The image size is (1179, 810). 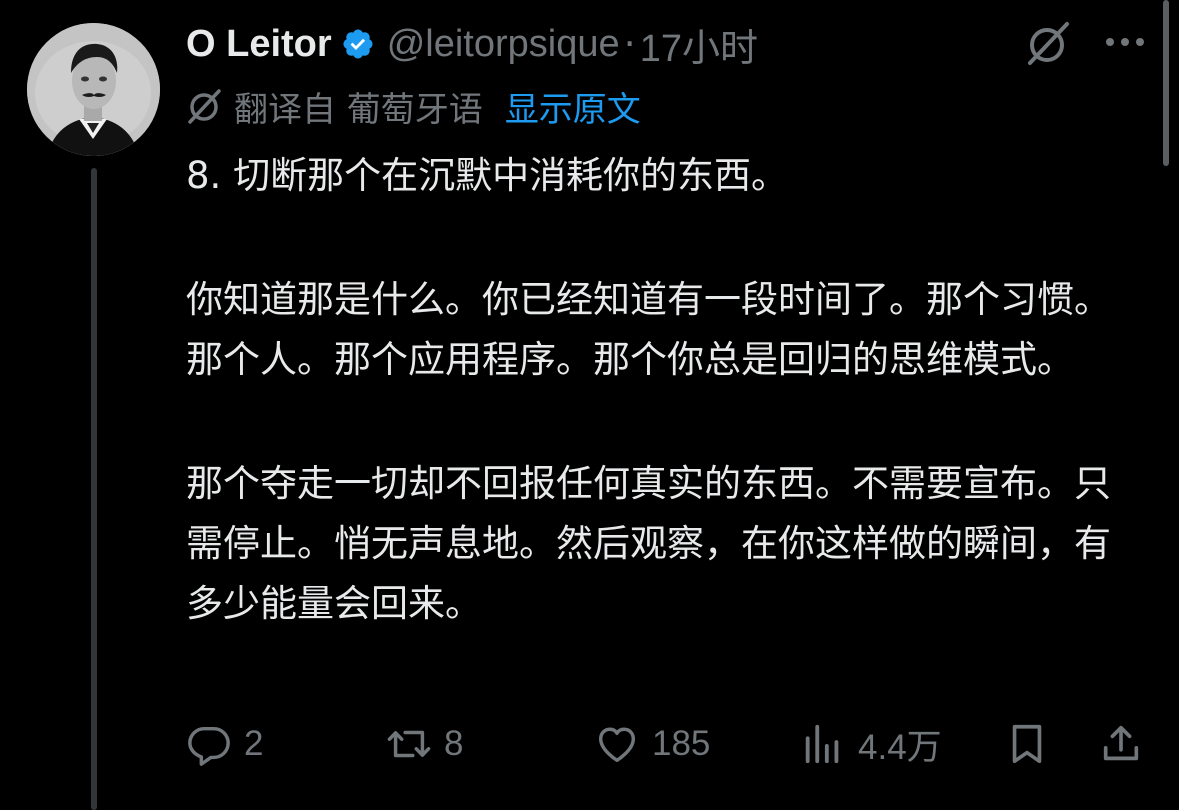 I want to click on tweet-header: O Leitor @leitorpsique · 17小时, so click(x=472, y=44).